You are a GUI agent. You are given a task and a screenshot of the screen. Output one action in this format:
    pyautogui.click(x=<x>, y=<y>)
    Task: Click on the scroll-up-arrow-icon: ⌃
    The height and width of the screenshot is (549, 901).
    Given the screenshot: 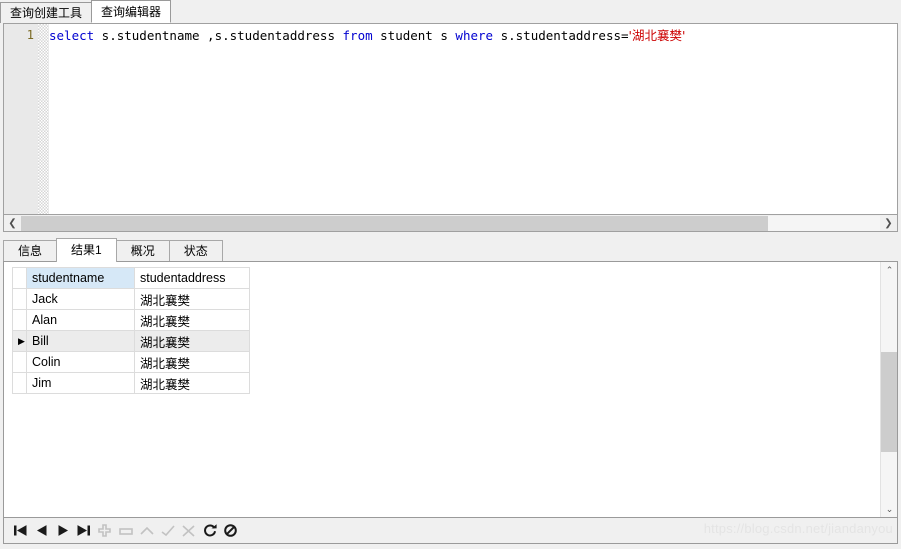 What is the action you would take?
    pyautogui.click(x=889, y=270)
    